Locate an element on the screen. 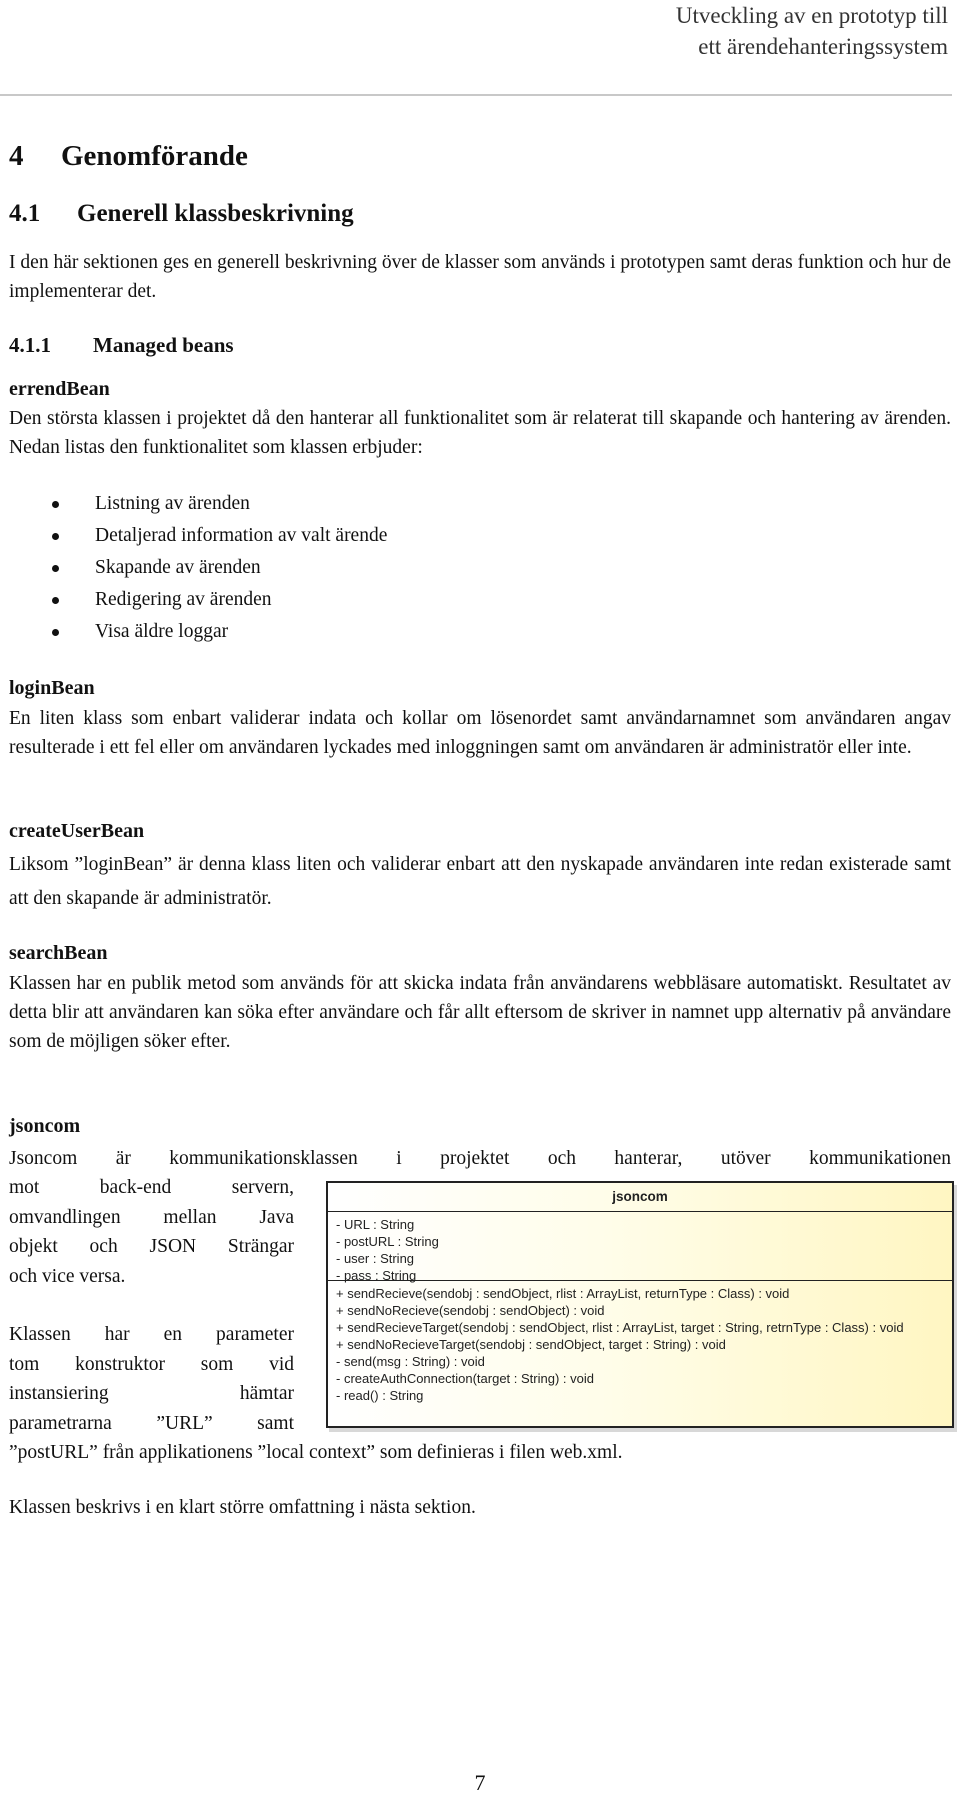  feature-item: Visa äldre loggar is located at coordinates (193, 632).